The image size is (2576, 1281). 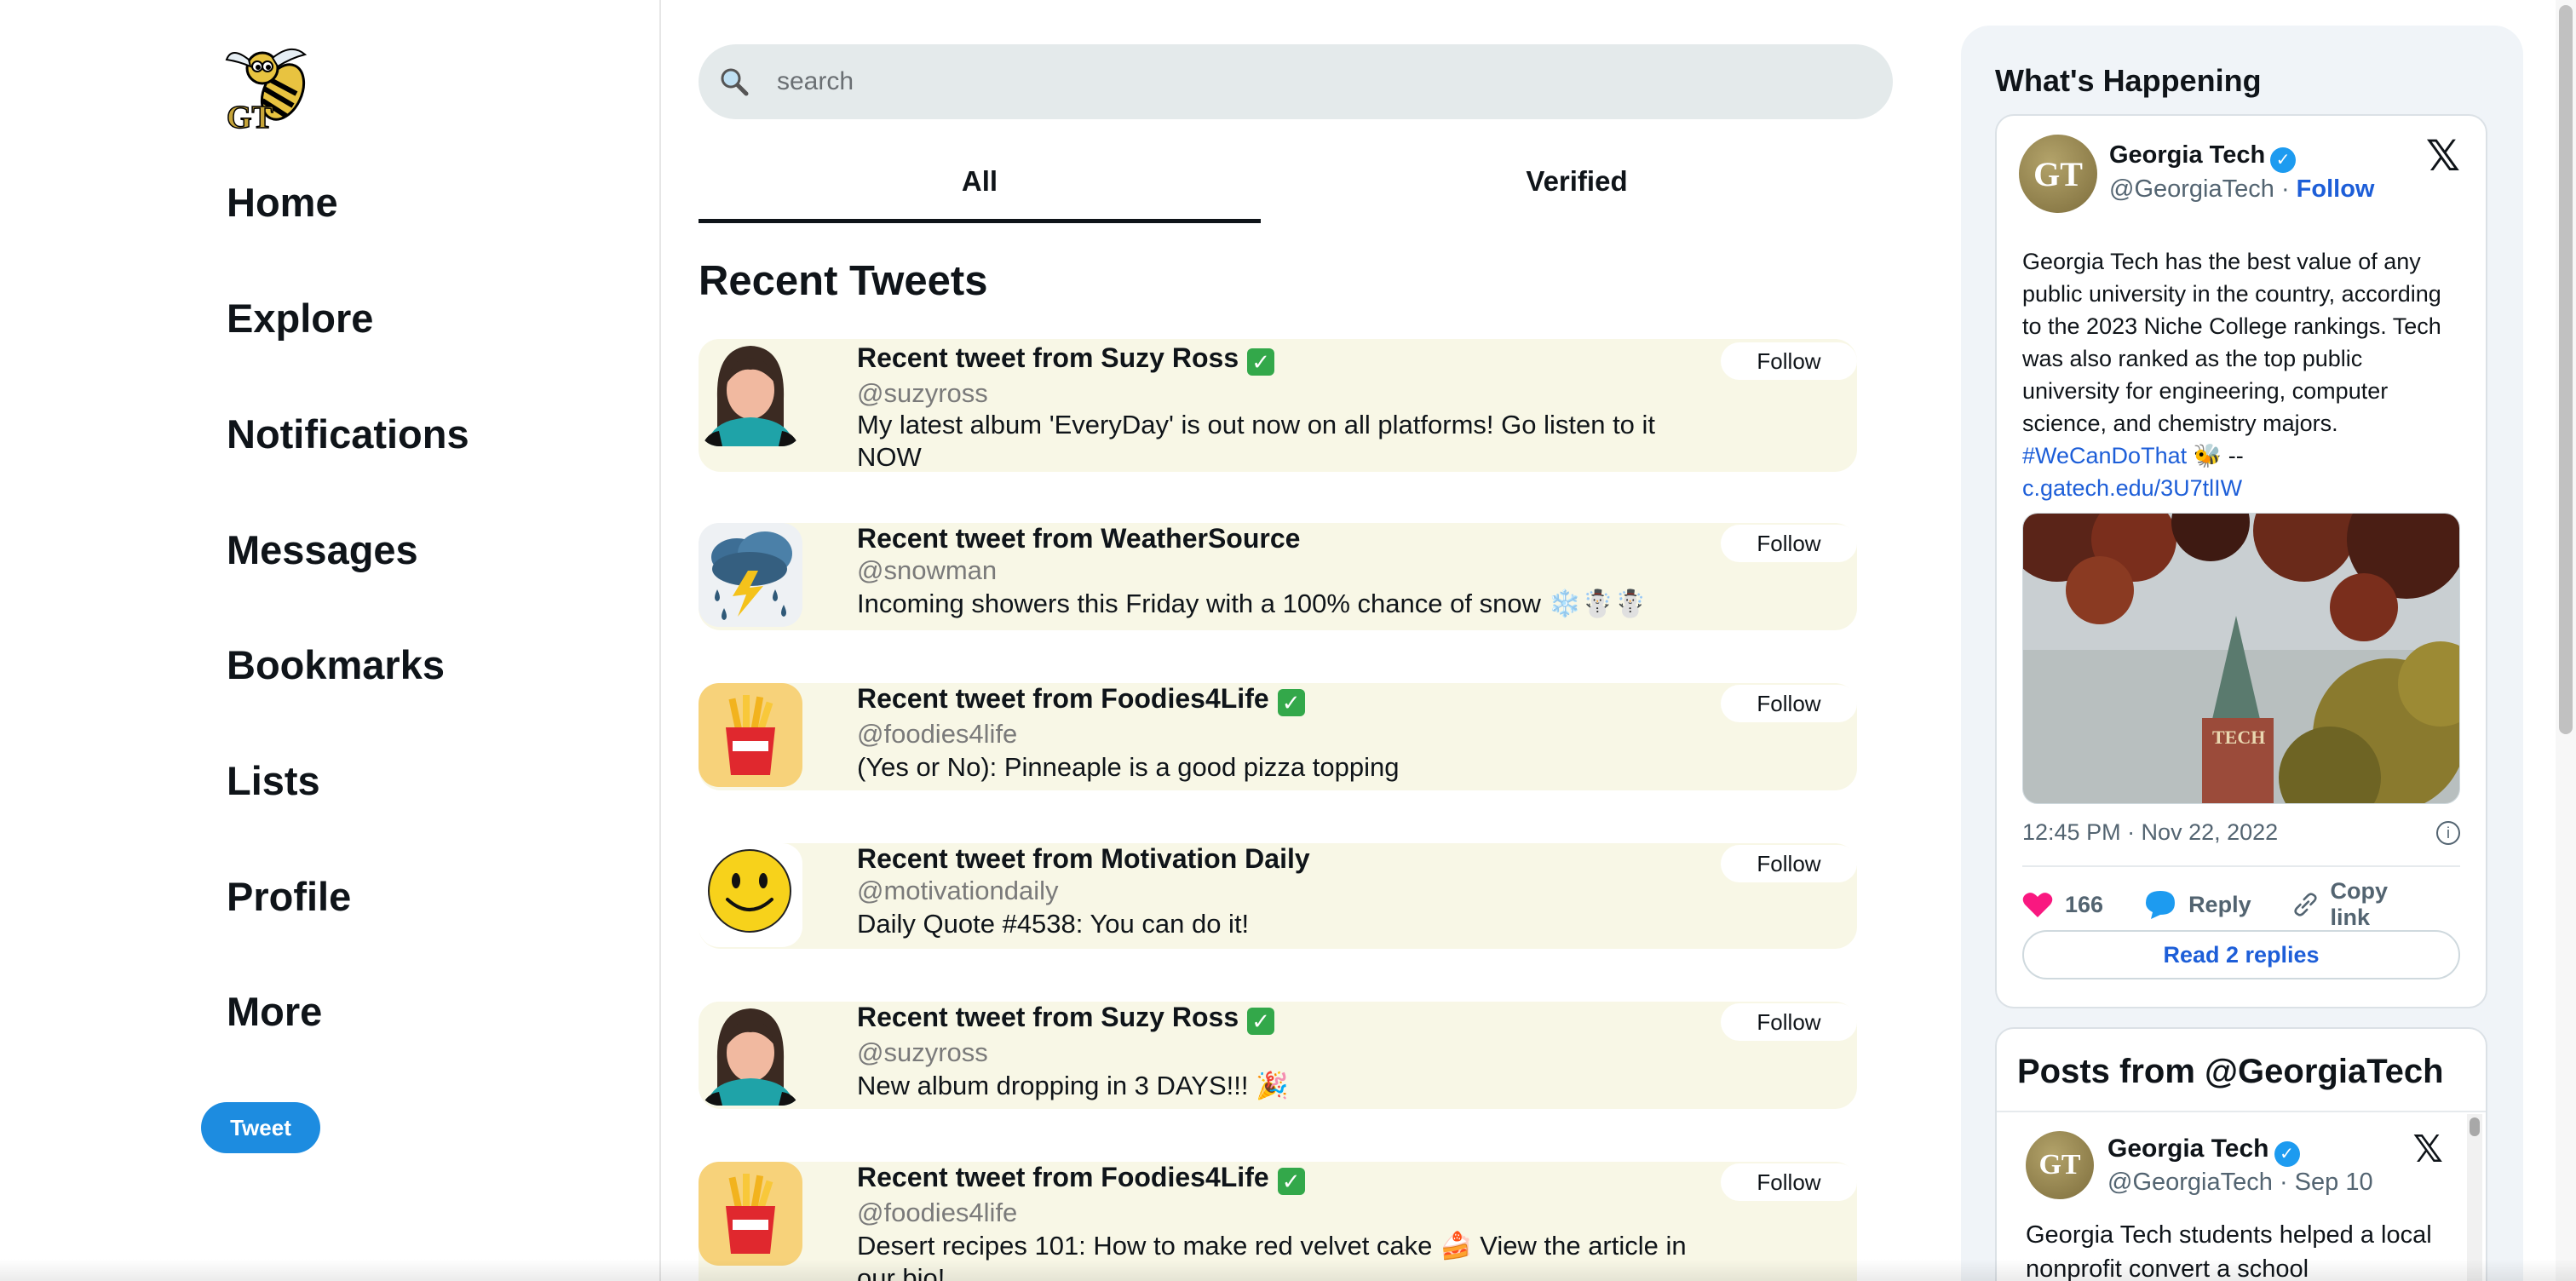 I want to click on tab-verified: Verified, so click(x=1577, y=191).